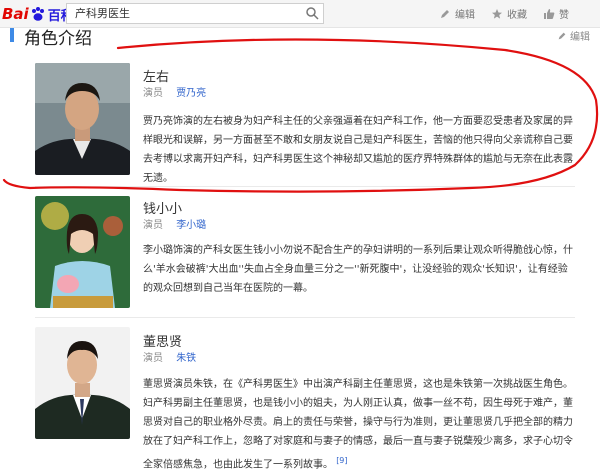 Image resolution: width=600 pixels, height=474 pixels. I want to click on edit-label: 编辑, so click(465, 15).